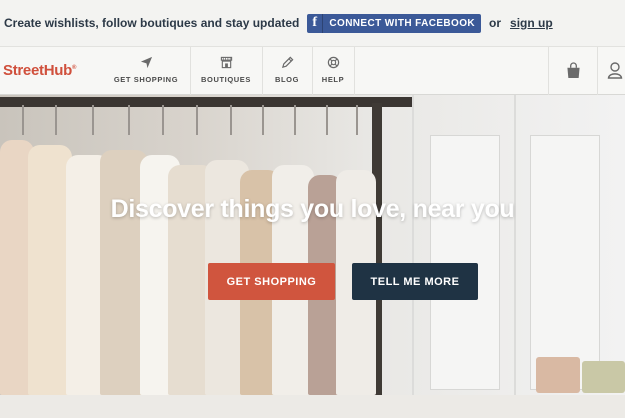 This screenshot has width=625, height=418. I want to click on send-icon, so click(146, 62).